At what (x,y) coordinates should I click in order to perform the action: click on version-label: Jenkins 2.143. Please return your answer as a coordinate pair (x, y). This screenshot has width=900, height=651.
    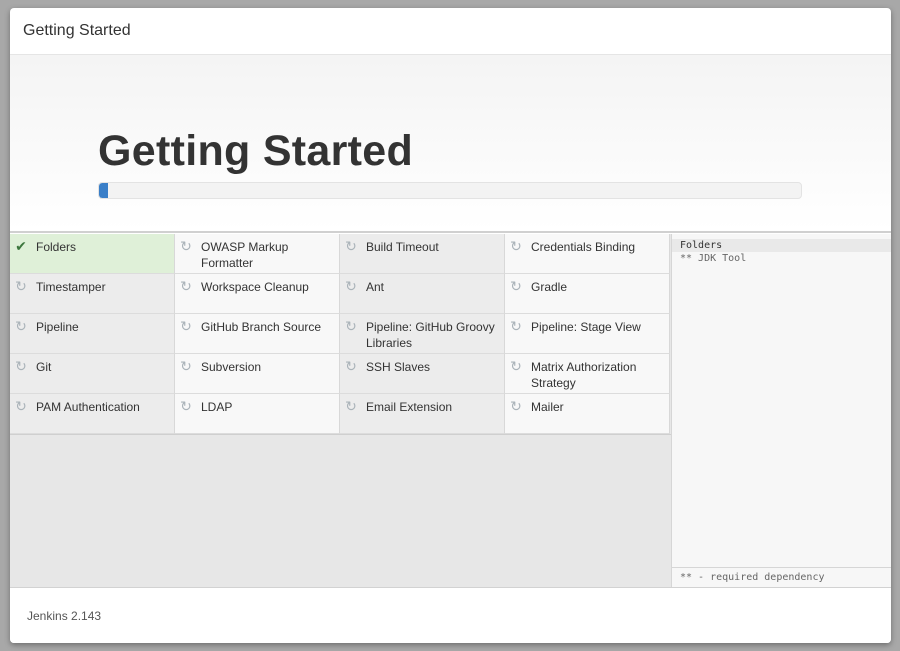
    Looking at the image, I should click on (64, 615).